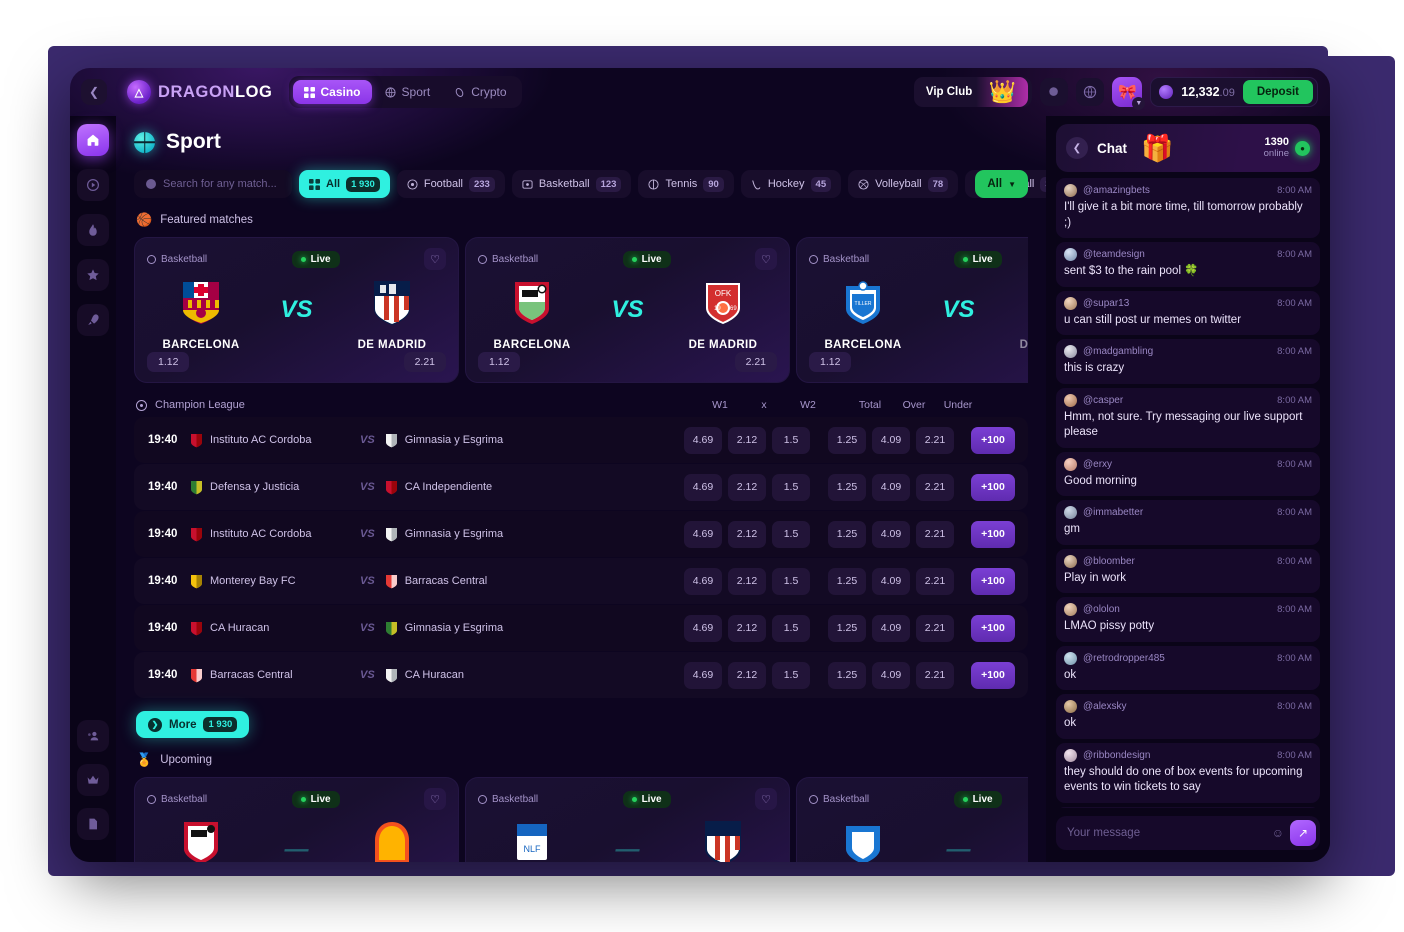  Describe the element at coordinates (1118, 351) in the screenshot. I see `chat-username: @madgambling` at that location.